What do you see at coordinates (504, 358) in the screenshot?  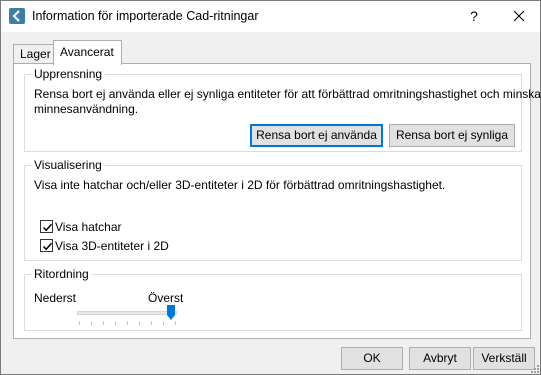 I see `apply-button: Verkställ` at bounding box center [504, 358].